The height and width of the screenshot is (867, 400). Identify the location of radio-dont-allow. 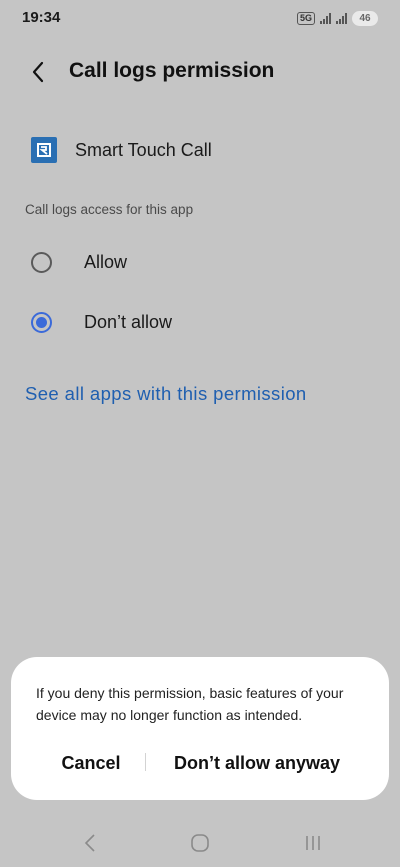
(41, 322).